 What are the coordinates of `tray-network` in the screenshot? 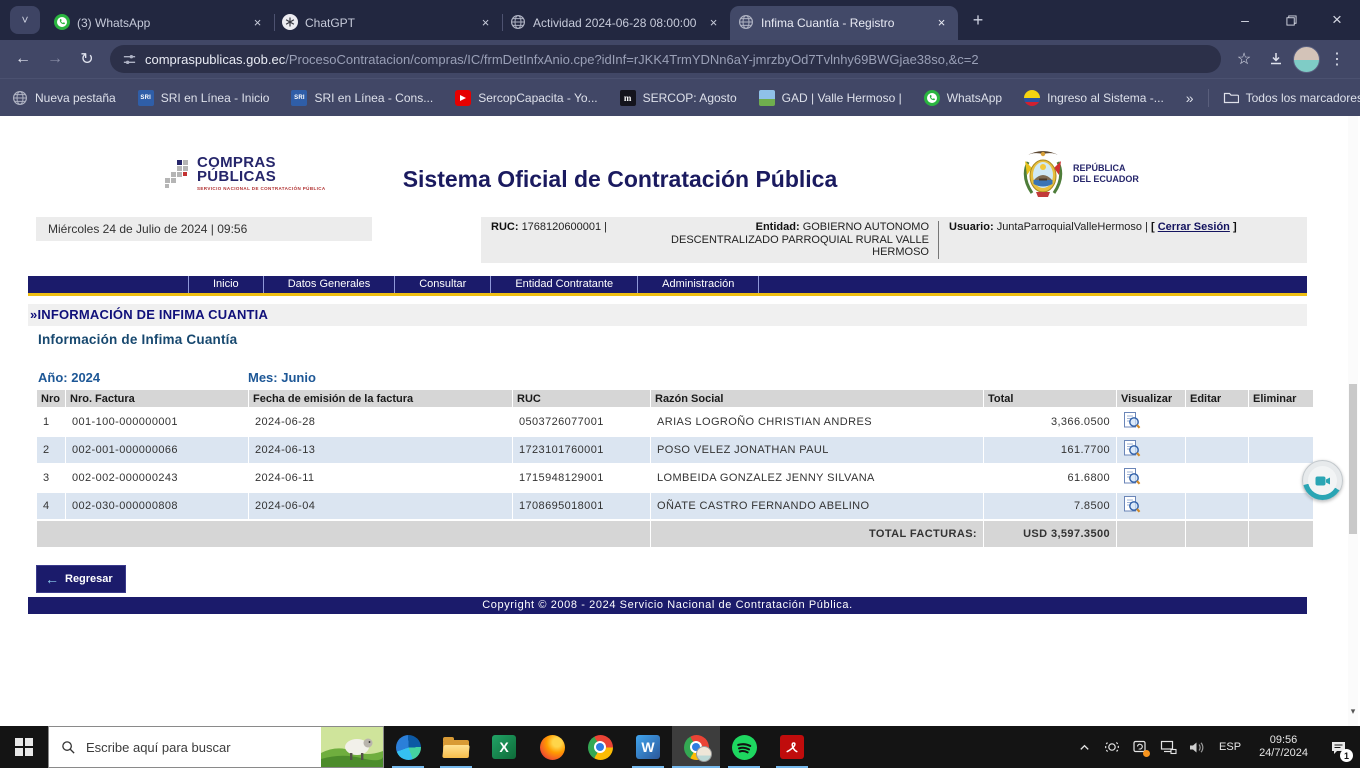 It's located at (1168, 747).